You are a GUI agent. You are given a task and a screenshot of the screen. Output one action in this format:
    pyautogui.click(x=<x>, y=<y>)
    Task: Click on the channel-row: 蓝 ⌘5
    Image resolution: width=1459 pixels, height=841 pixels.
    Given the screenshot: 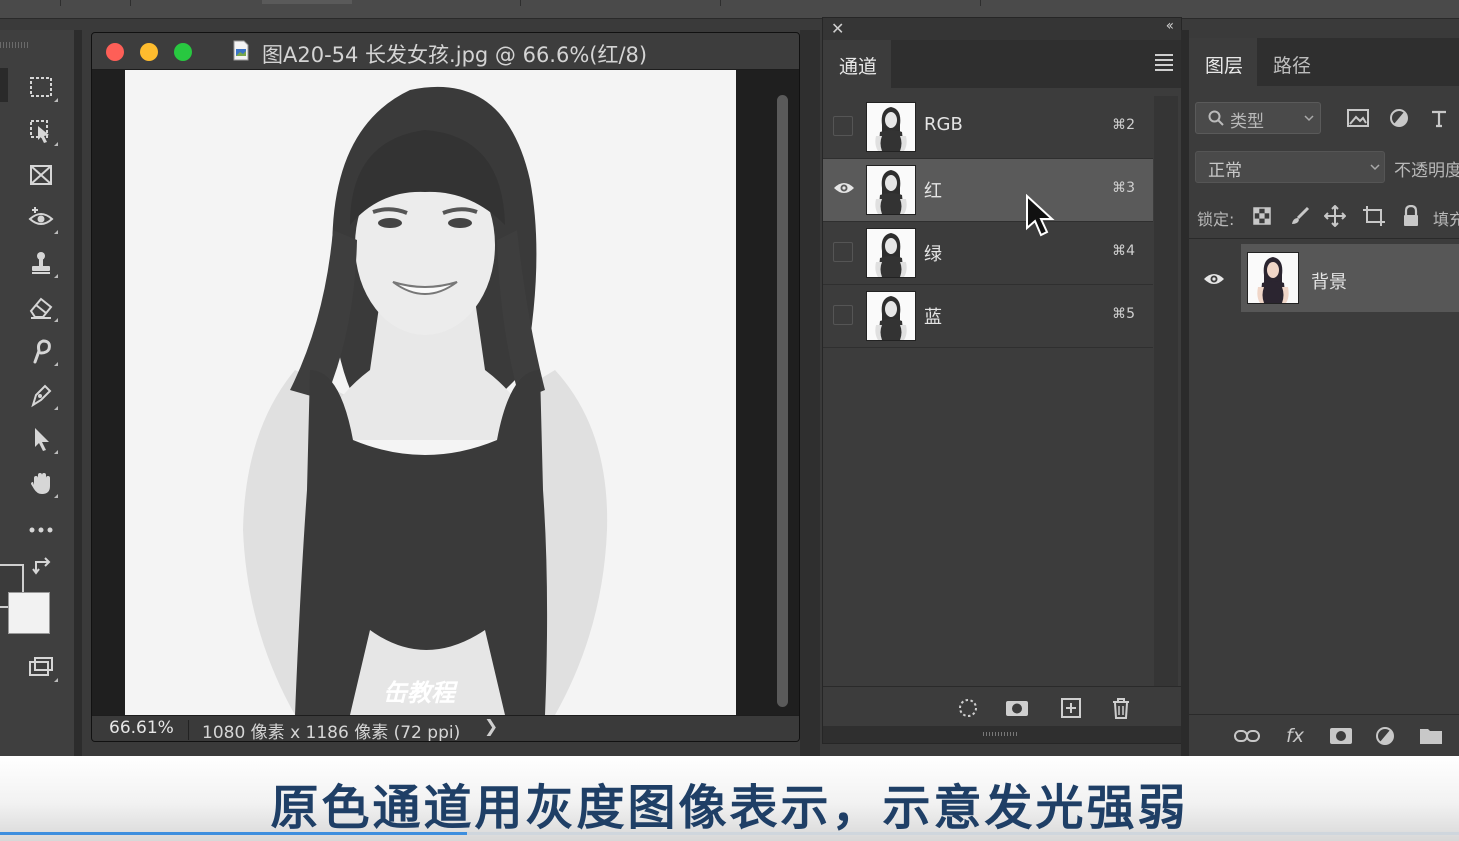 What is the action you would take?
    pyautogui.click(x=988, y=316)
    